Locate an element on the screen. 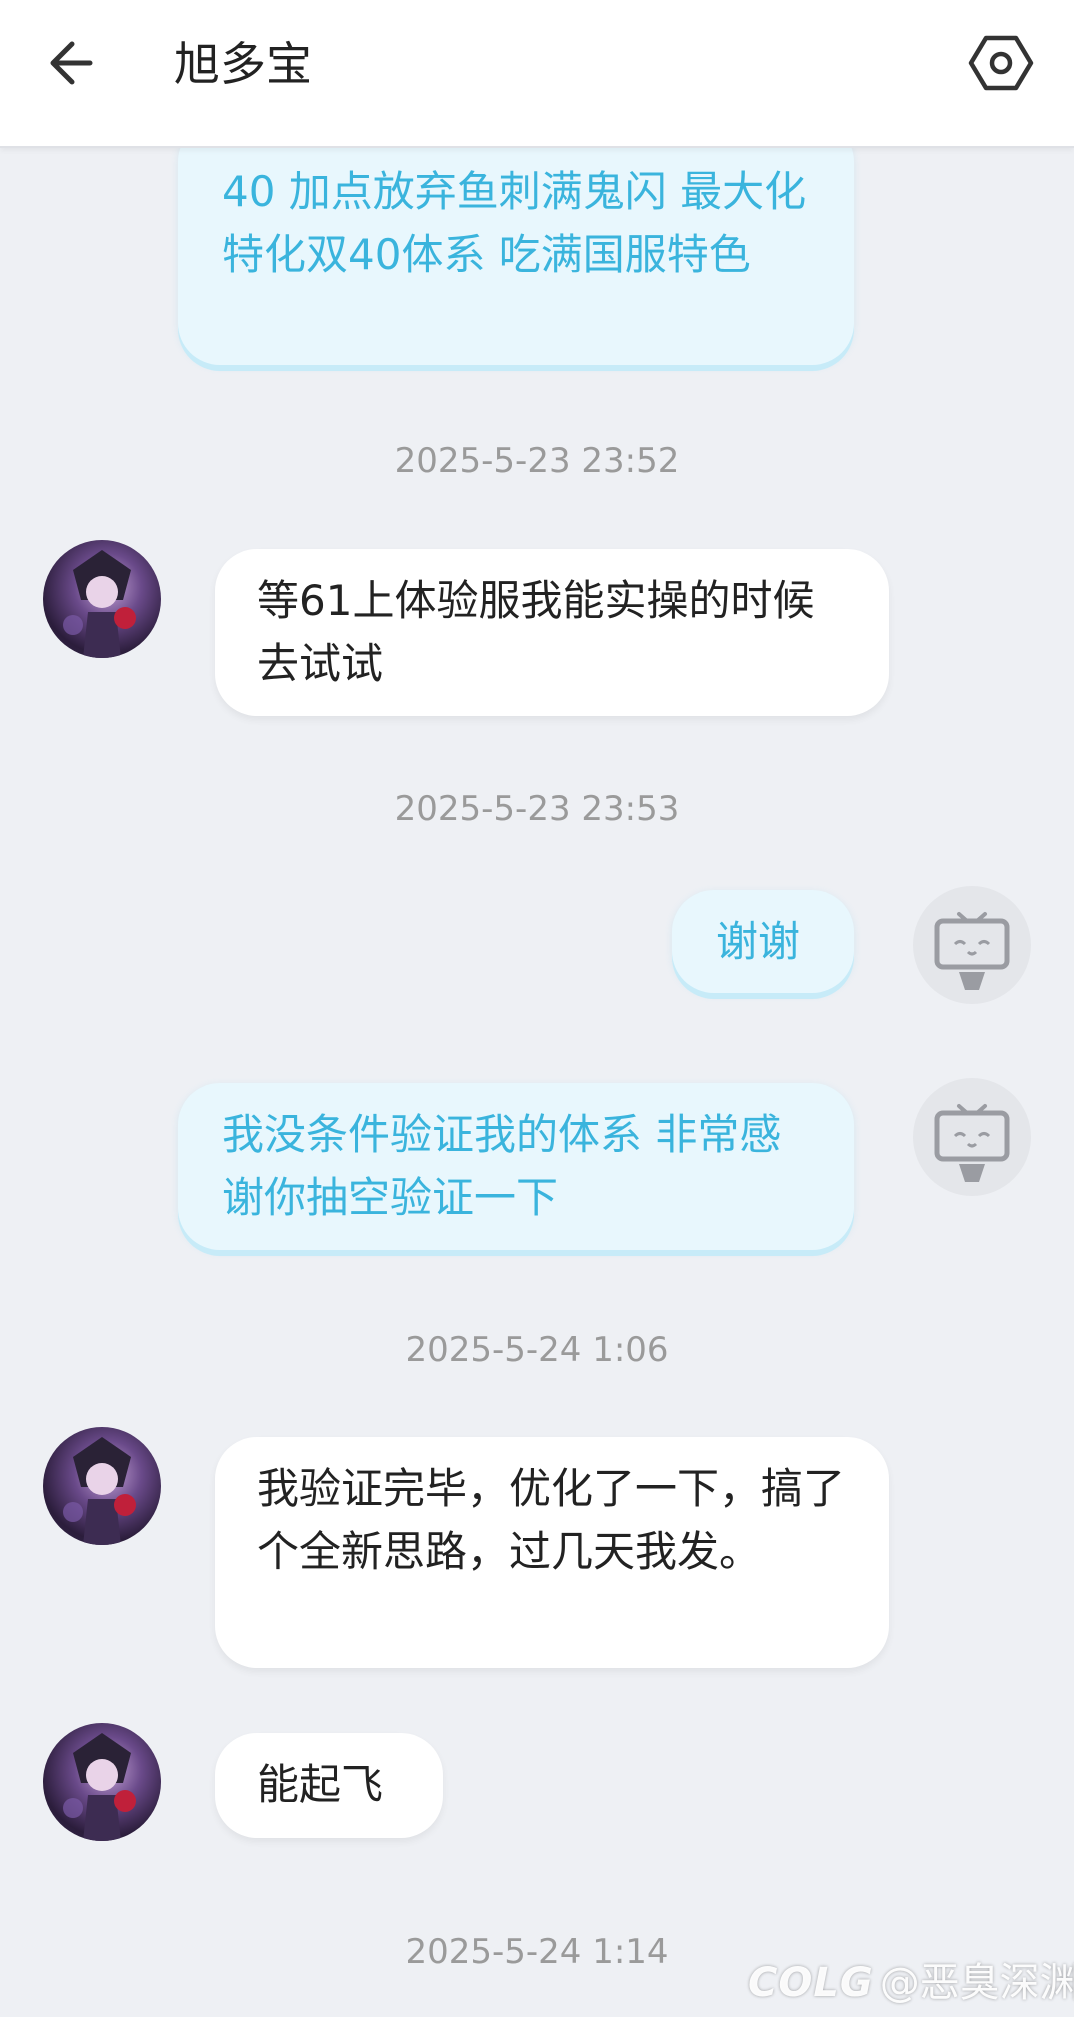 The image size is (1074, 2017). watermark: COLG @恶臭深渊 is located at coordinates (911, 1979).